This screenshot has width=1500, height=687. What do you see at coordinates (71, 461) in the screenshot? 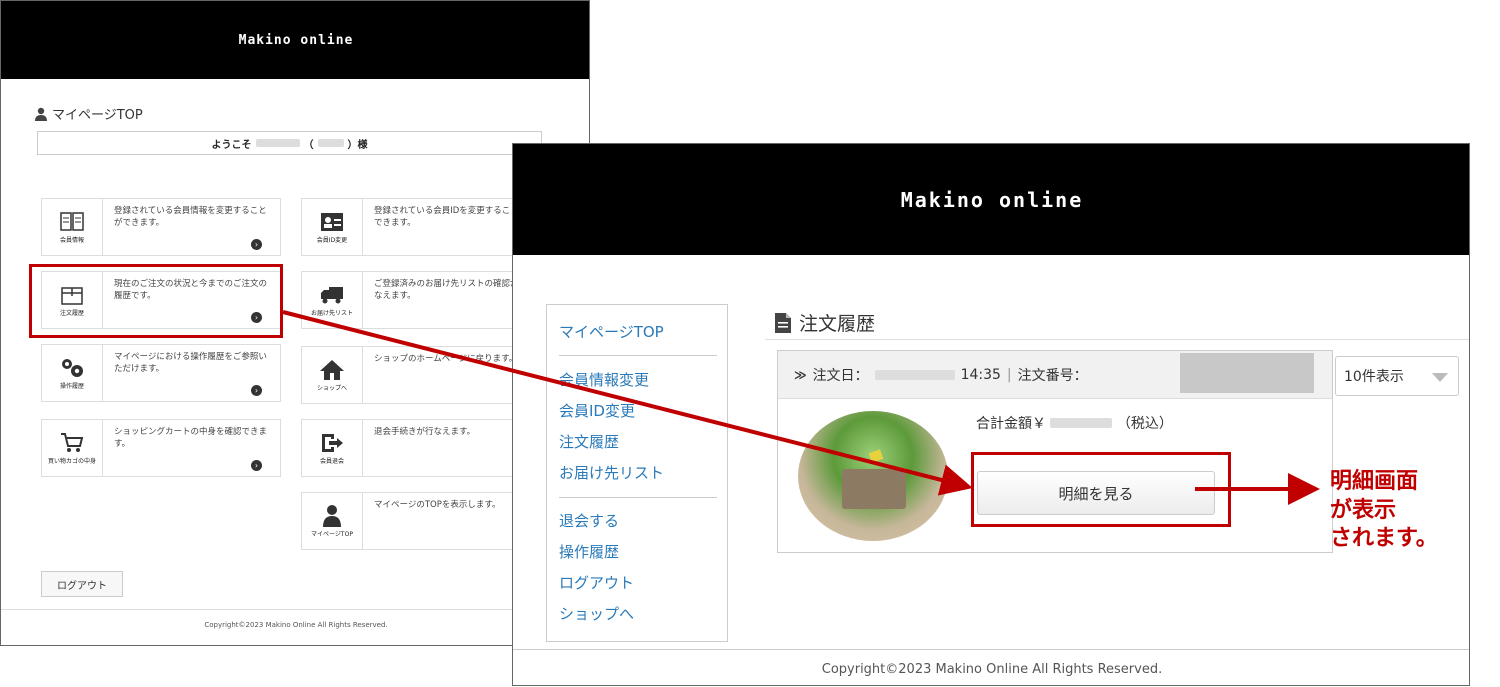
I see `card-label: 買い物カゴの中身` at bounding box center [71, 461].